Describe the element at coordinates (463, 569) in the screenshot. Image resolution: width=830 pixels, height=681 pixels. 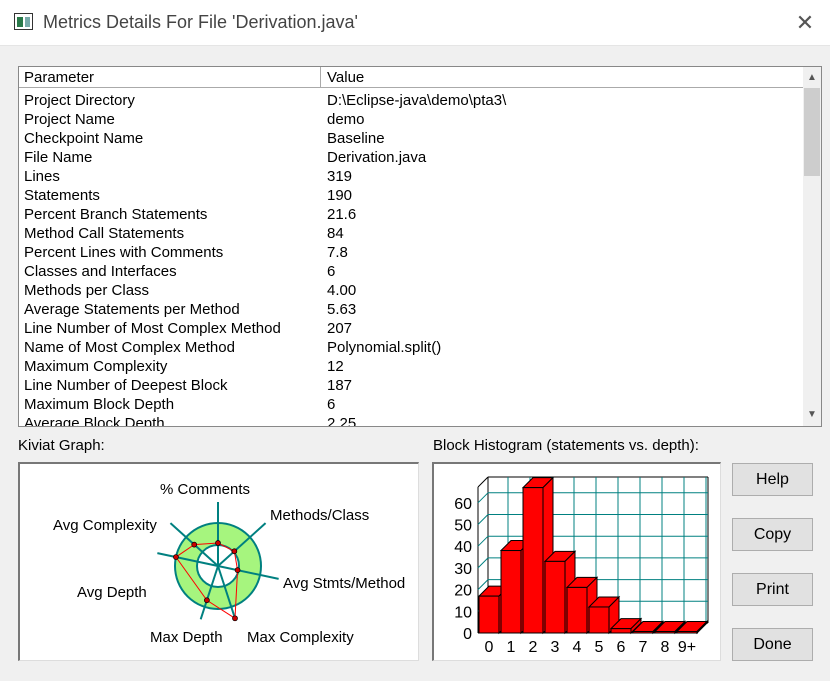
I see `y-tick-label: 30` at that location.